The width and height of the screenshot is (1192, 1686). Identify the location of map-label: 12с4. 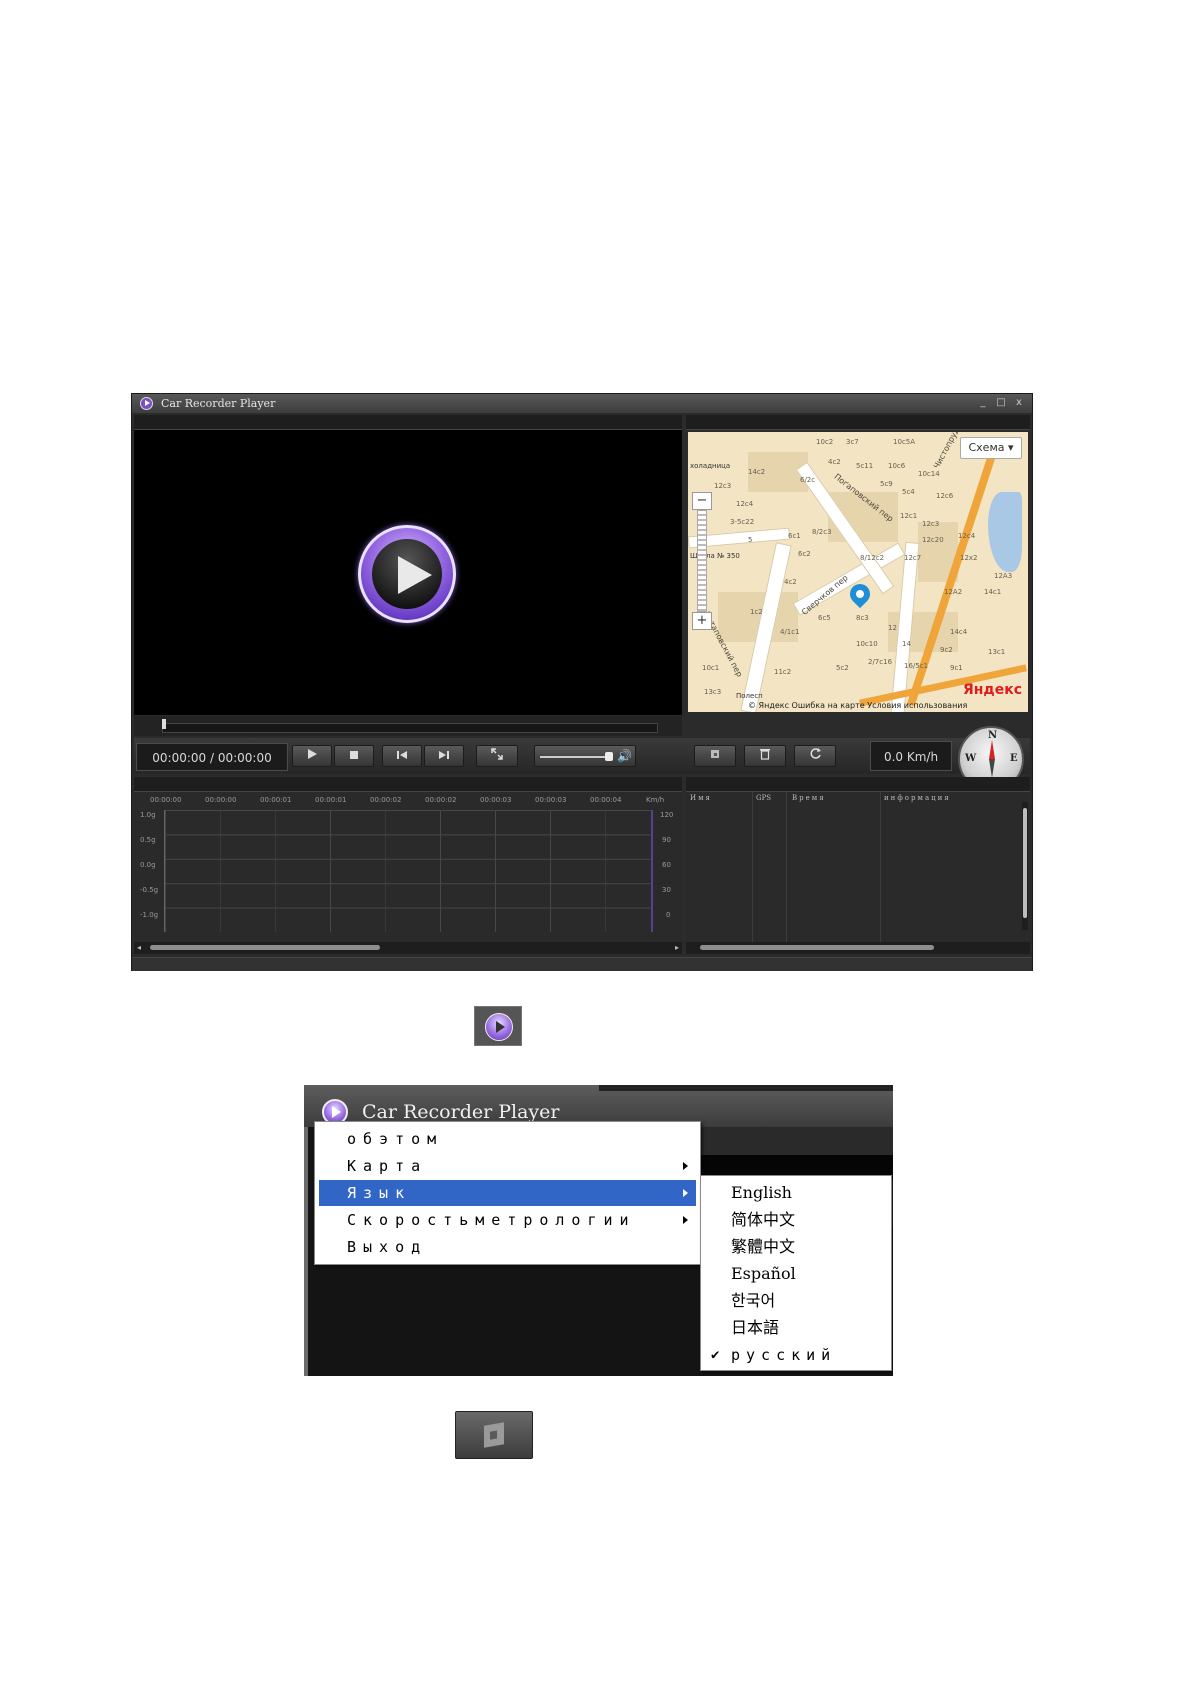
(967, 536).